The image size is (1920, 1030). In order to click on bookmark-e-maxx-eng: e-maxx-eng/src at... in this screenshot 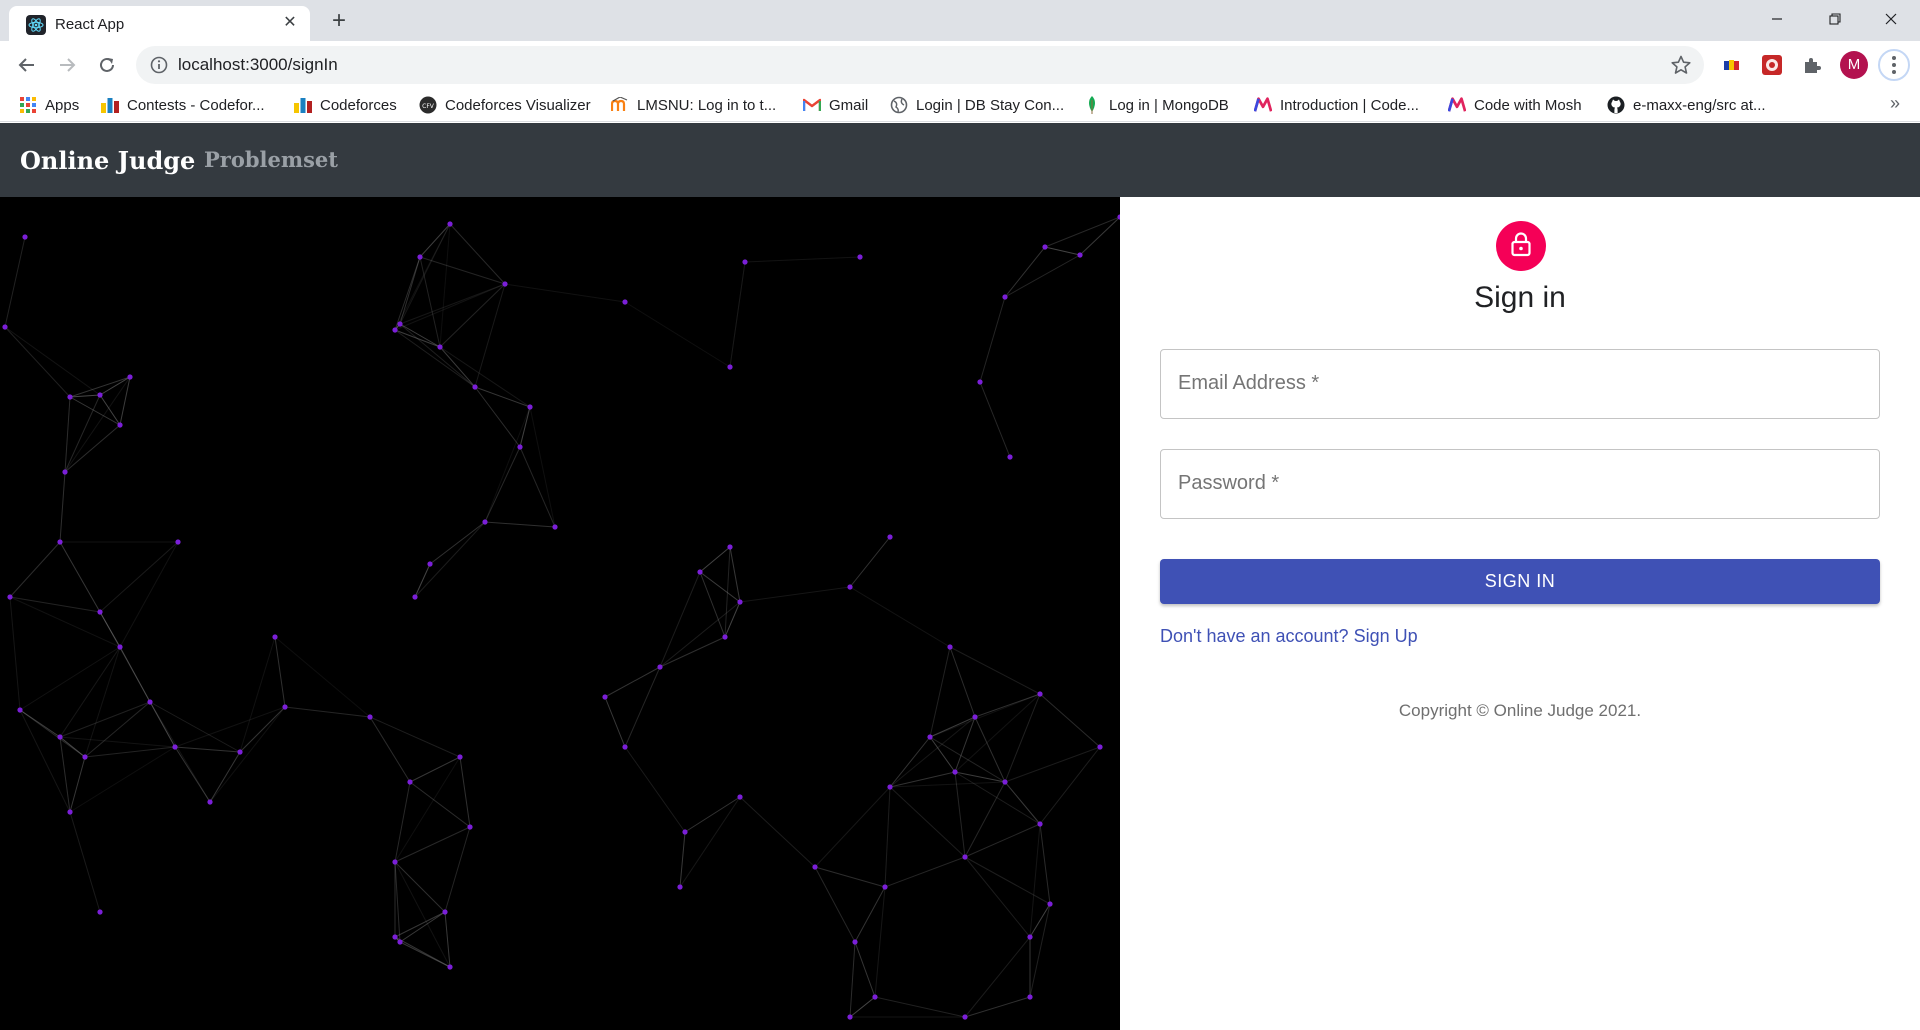, I will do `click(1686, 105)`.